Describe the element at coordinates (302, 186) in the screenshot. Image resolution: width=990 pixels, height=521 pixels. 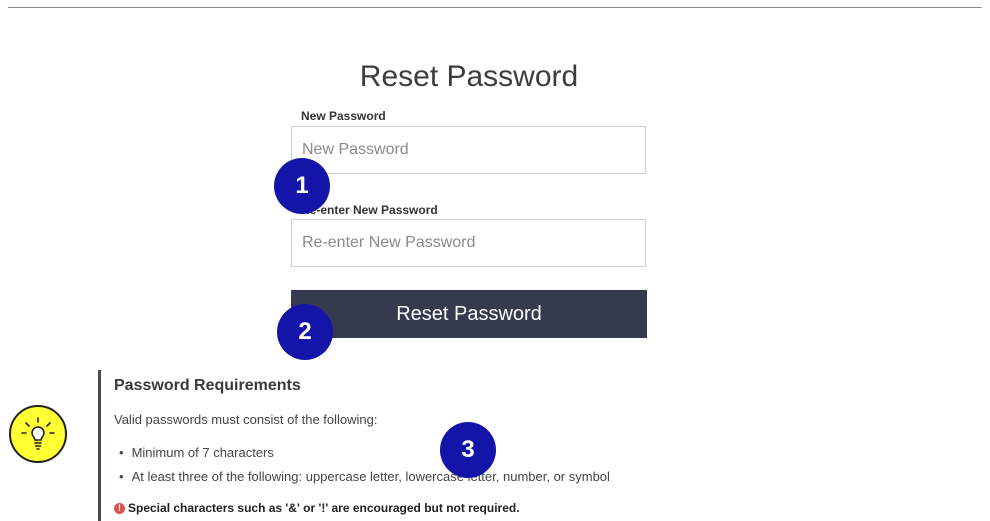
I see `callout-badge-1: 1` at that location.